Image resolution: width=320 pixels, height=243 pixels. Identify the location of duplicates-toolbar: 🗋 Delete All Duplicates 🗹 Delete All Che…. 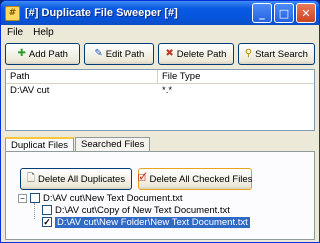
(136, 179).